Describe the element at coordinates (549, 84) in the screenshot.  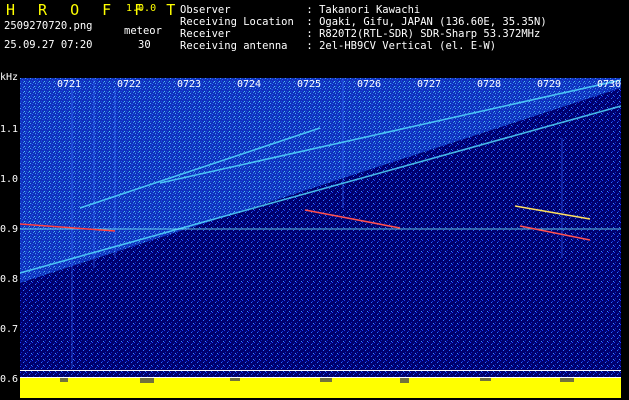
I see `x-tick-0729: 0729` at that location.